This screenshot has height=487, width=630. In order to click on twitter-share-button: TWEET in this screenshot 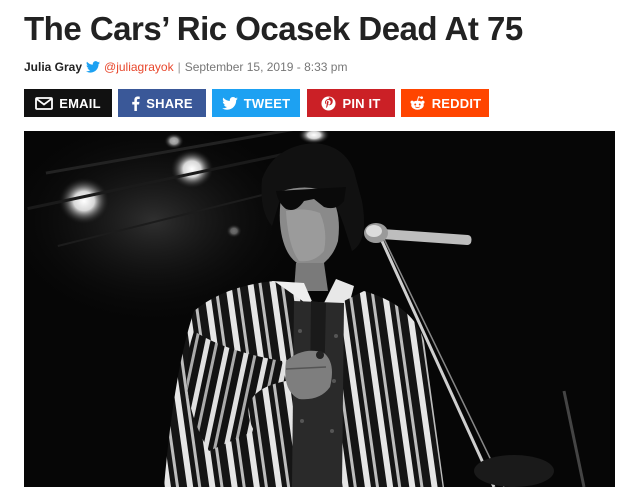, I will do `click(256, 103)`.